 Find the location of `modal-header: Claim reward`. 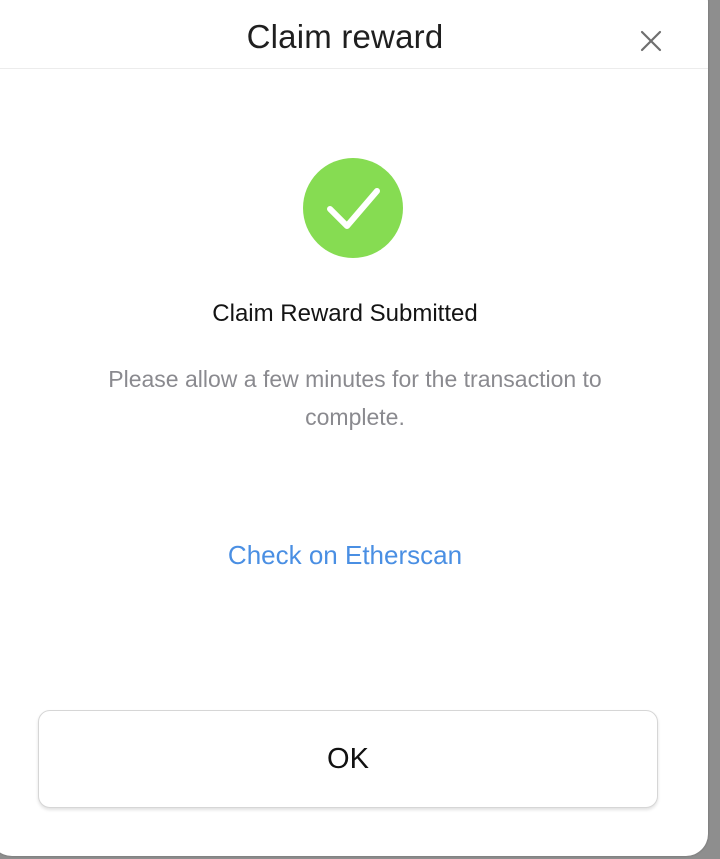

modal-header: Claim reward is located at coordinates (354, 34).